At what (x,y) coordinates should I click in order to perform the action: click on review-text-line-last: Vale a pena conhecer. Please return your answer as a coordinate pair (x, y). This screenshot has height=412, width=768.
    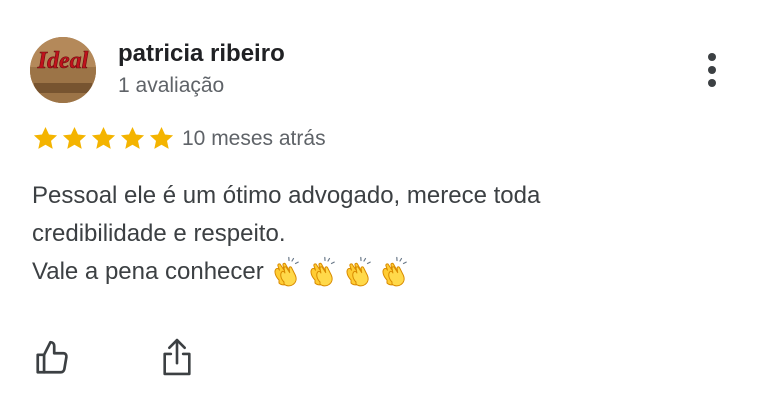
    Looking at the image, I should click on (382, 272).